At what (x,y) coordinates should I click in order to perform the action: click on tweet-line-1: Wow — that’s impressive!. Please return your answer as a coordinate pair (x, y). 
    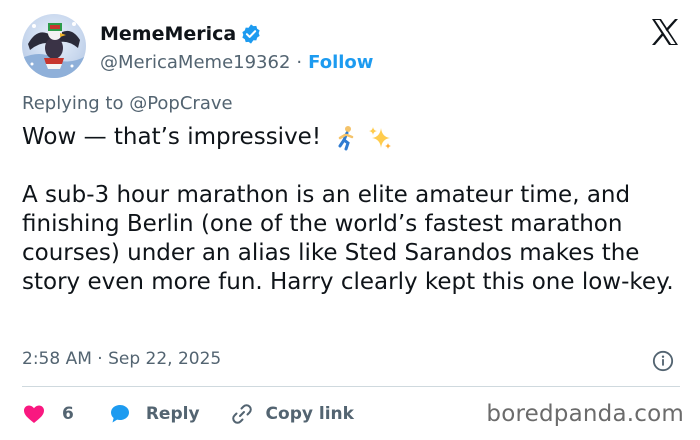
    Looking at the image, I should click on (352, 137).